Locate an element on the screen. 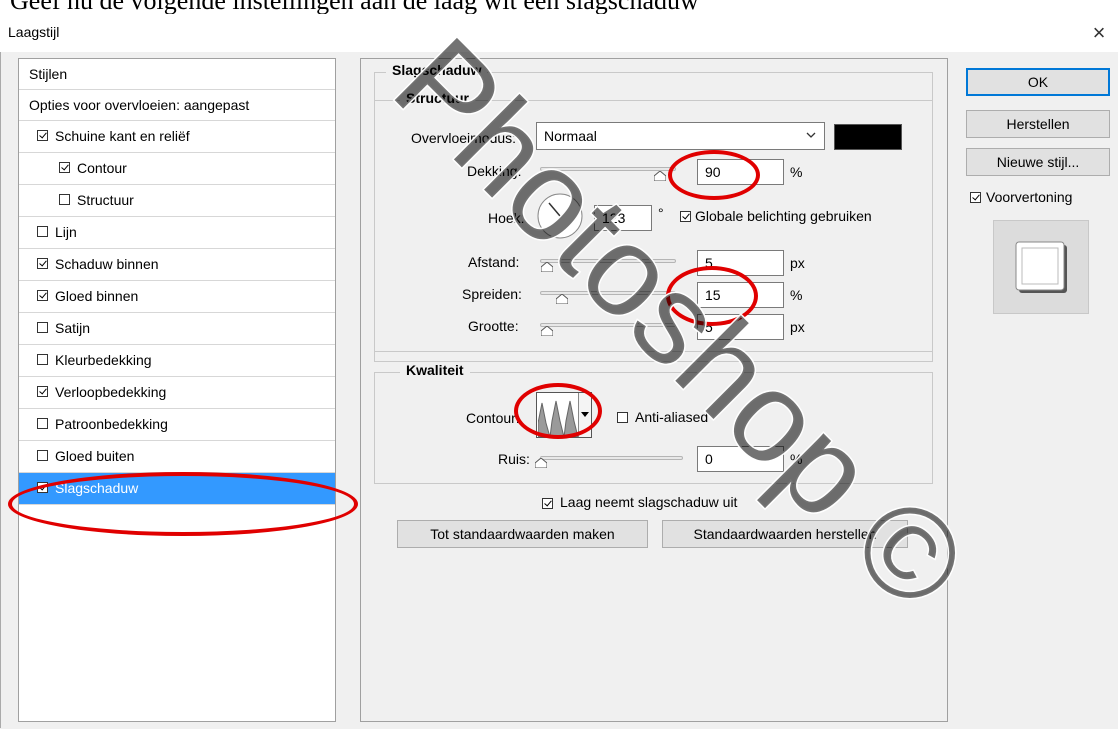  style-item-label: Gloed buiten is located at coordinates (95, 456).